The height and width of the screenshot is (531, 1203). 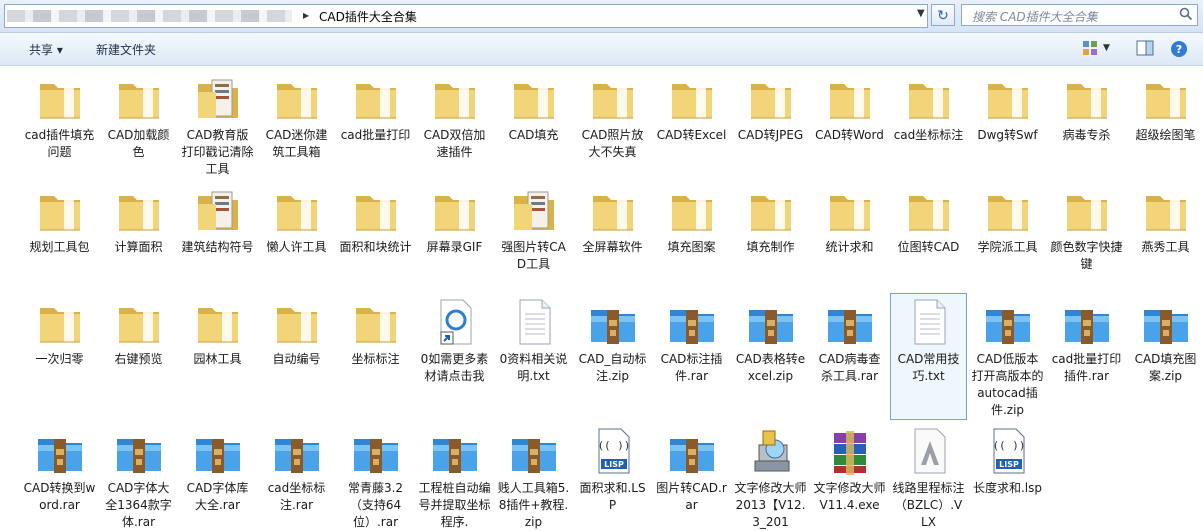 What do you see at coordinates (375, 236) in the screenshot?
I see `folder-item: 面积和块统计` at bounding box center [375, 236].